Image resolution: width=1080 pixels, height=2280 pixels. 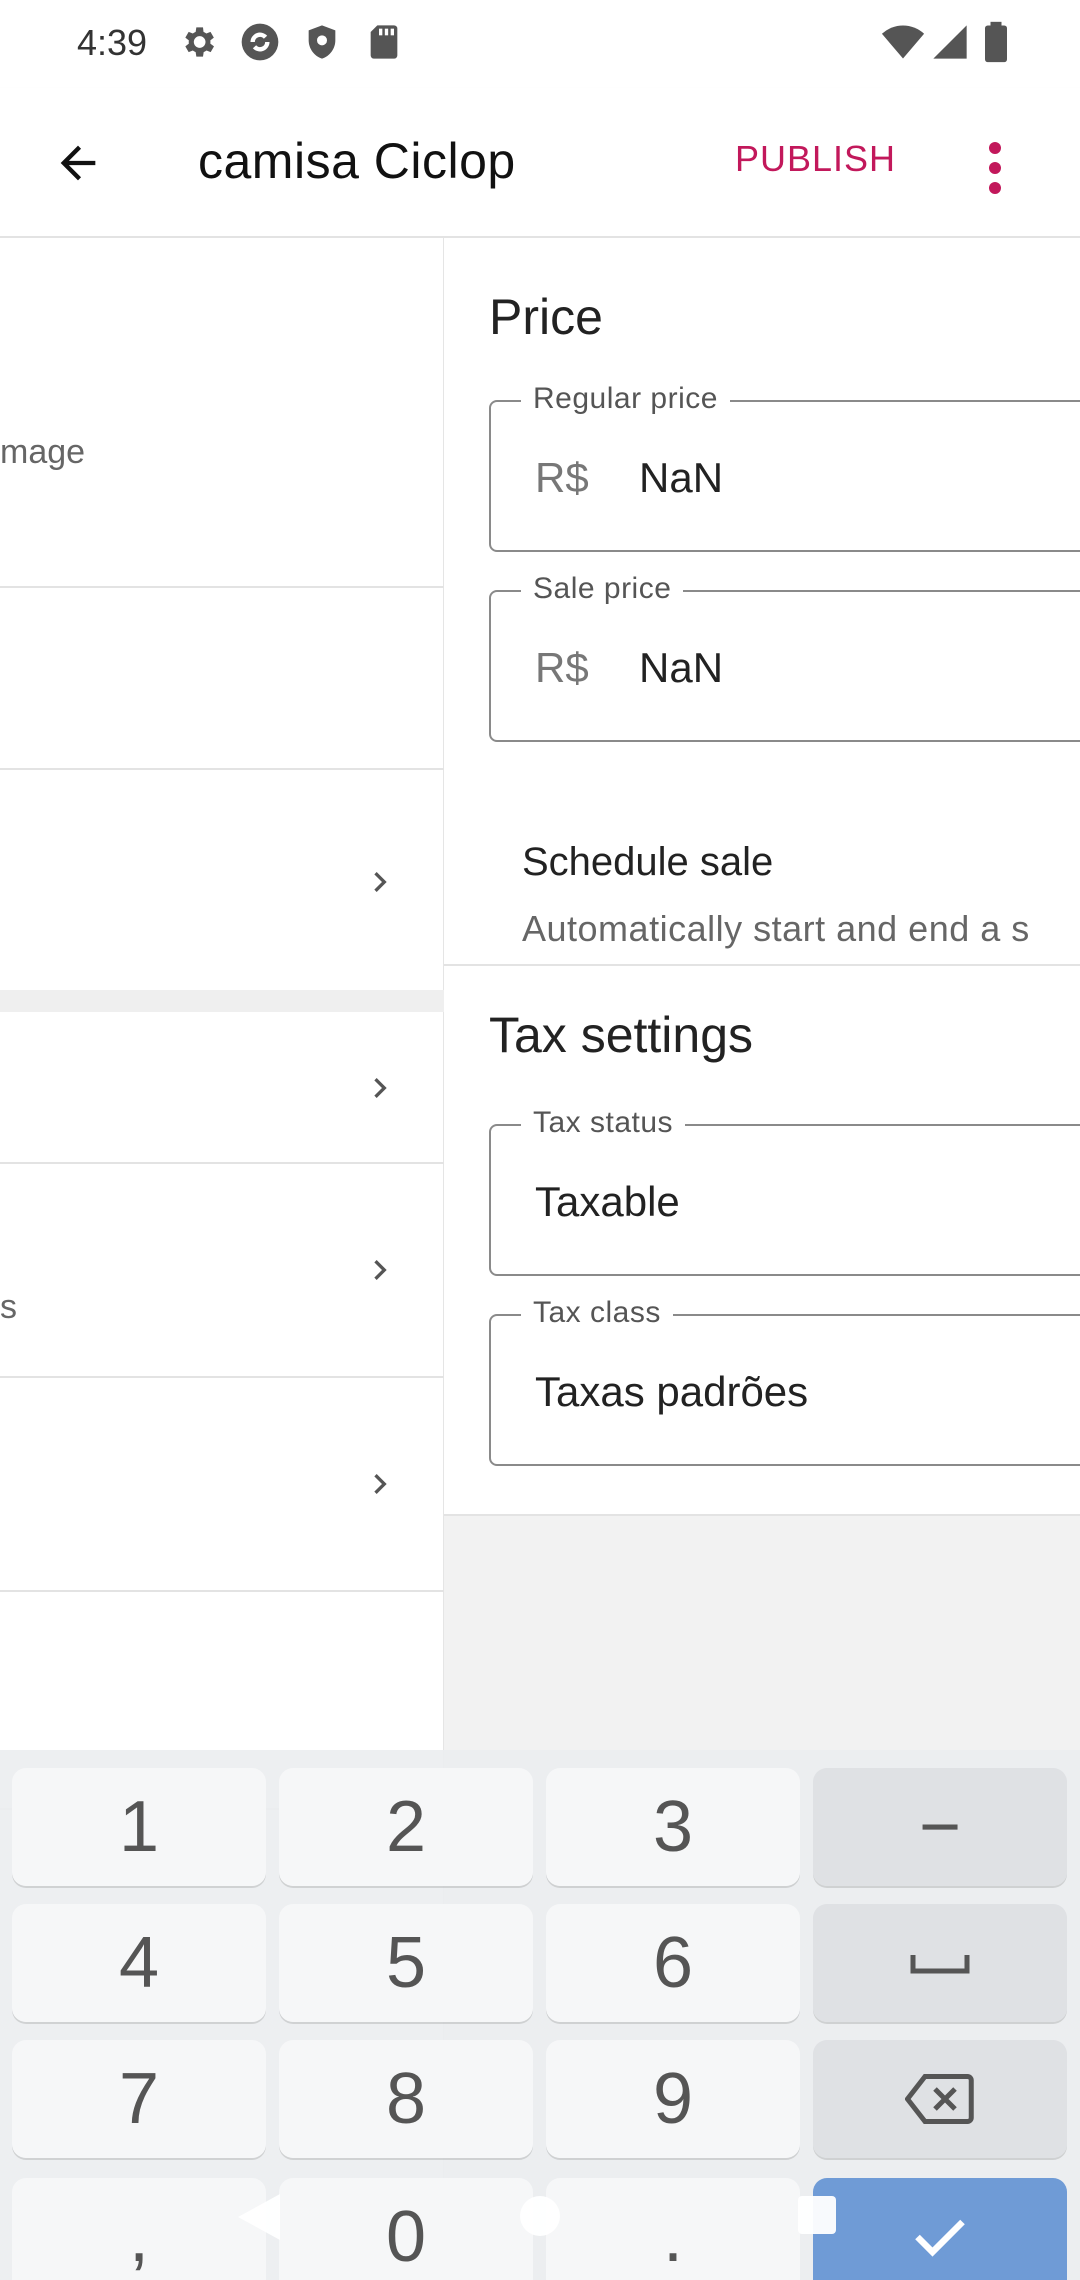 I want to click on arrow-back-icon, so click(x=78, y=163).